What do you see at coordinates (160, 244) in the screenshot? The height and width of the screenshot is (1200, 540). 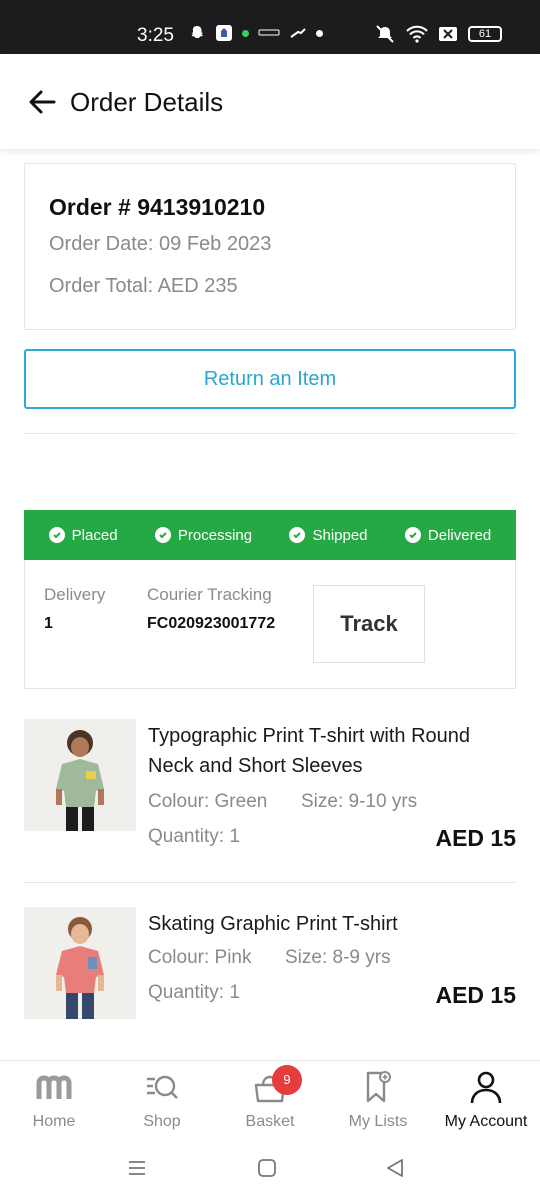 I see `order-date: Order Date: 09 Feb 2023` at bounding box center [160, 244].